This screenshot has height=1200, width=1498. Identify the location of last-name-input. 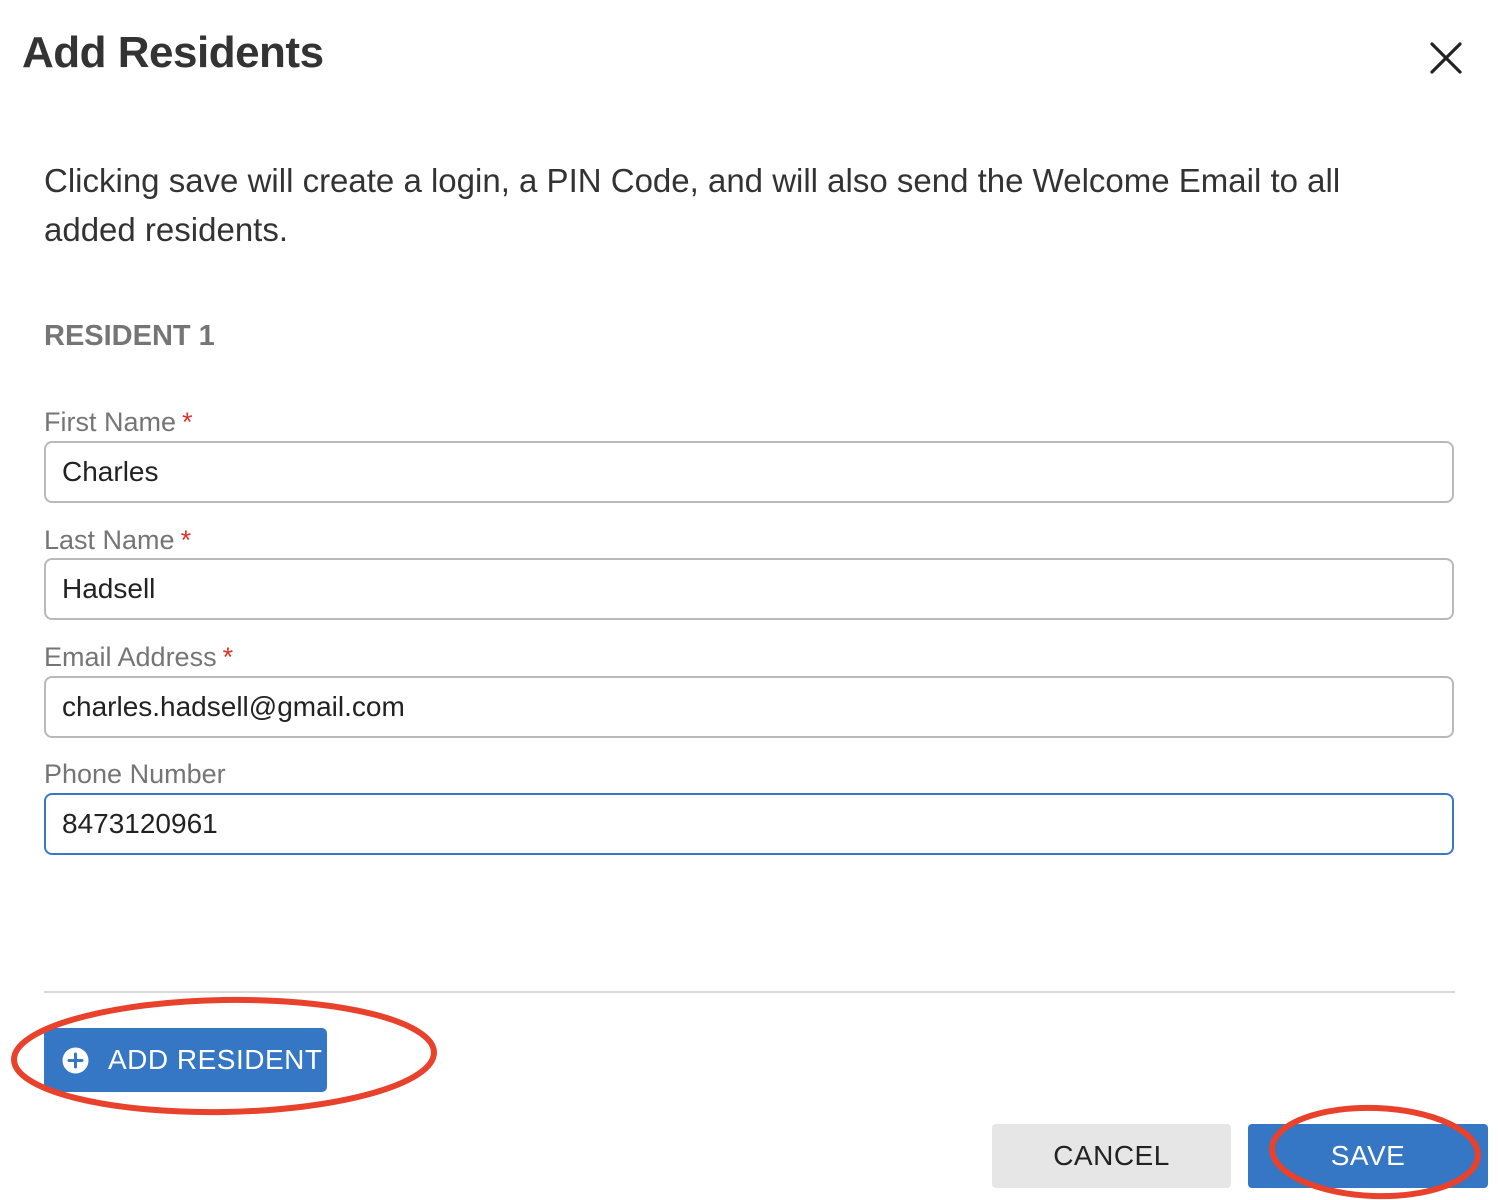
(749, 589).